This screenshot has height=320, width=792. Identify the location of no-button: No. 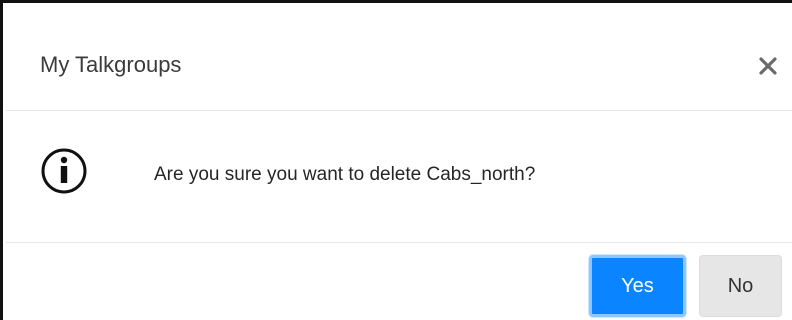
(740, 286).